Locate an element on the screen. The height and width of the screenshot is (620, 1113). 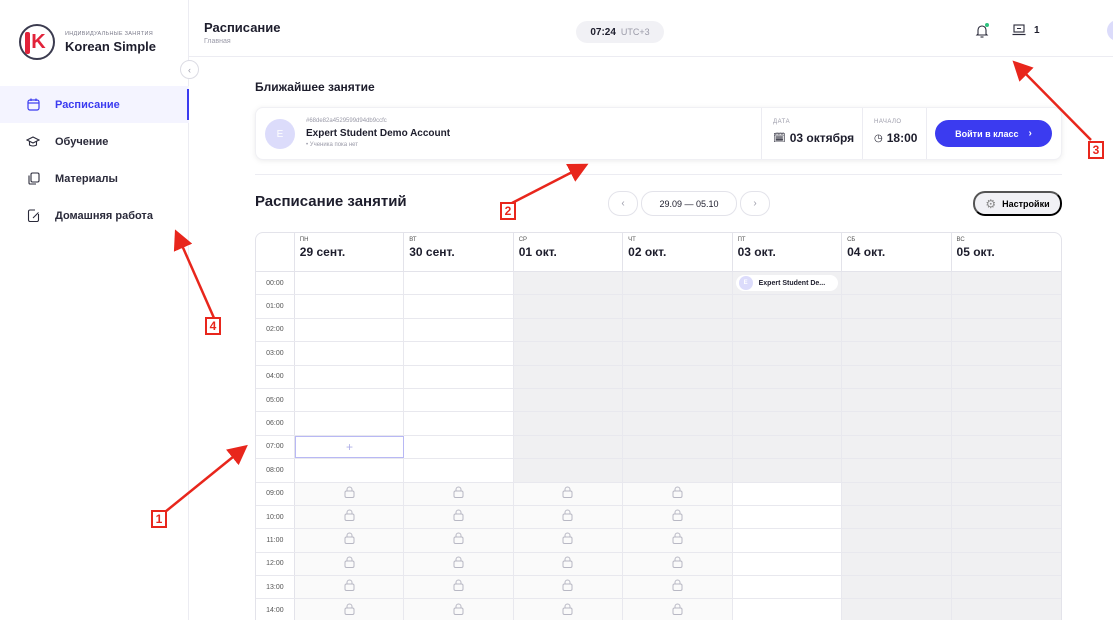
user-menu: E ⌄ is located at coordinates (1110, 30).